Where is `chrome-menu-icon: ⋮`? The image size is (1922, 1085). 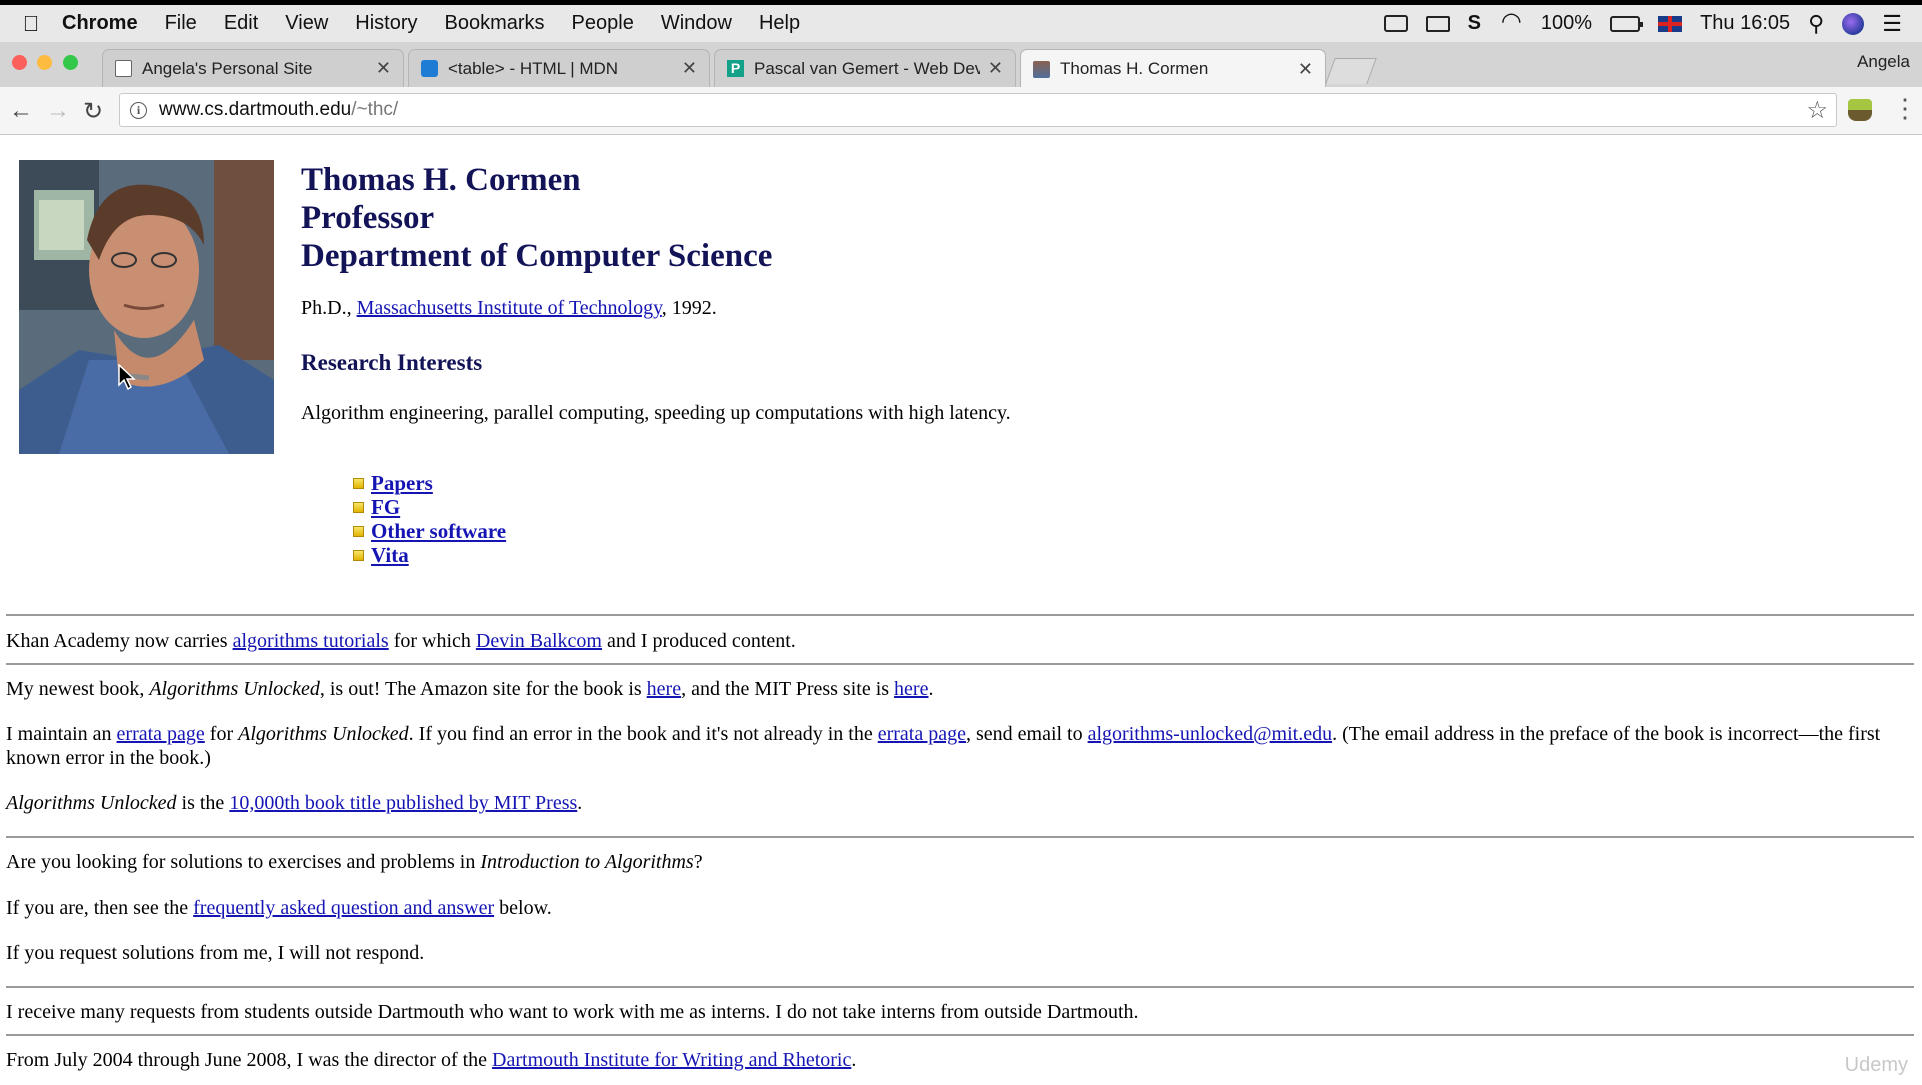
chrome-menu-icon: ⋮ is located at coordinates (1905, 108).